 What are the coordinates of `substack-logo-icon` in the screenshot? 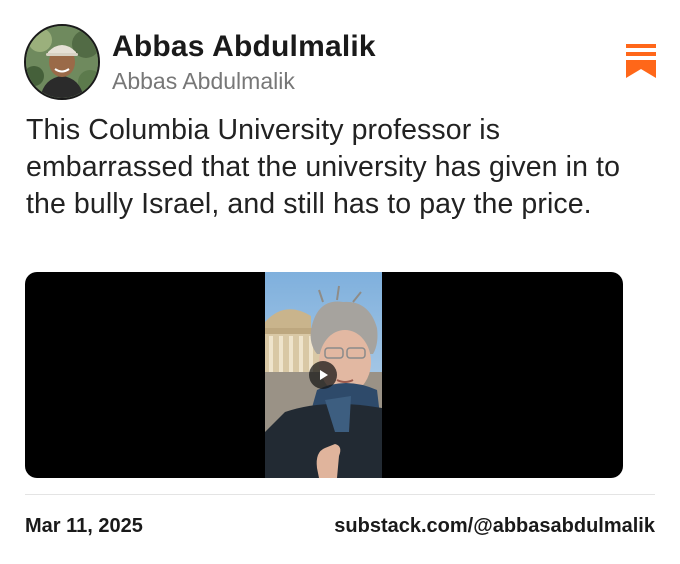 It's located at (641, 61).